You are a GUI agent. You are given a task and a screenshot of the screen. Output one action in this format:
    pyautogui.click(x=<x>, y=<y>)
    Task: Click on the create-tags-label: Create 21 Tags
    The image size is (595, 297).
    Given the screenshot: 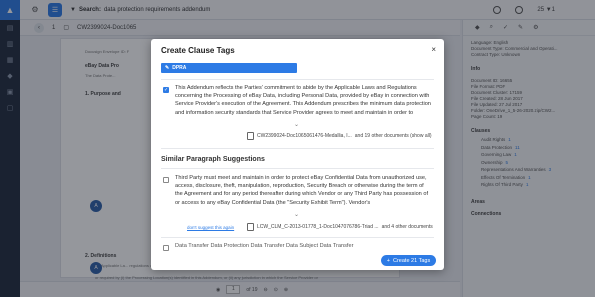 What is the action you would take?
    pyautogui.click(x=412, y=260)
    